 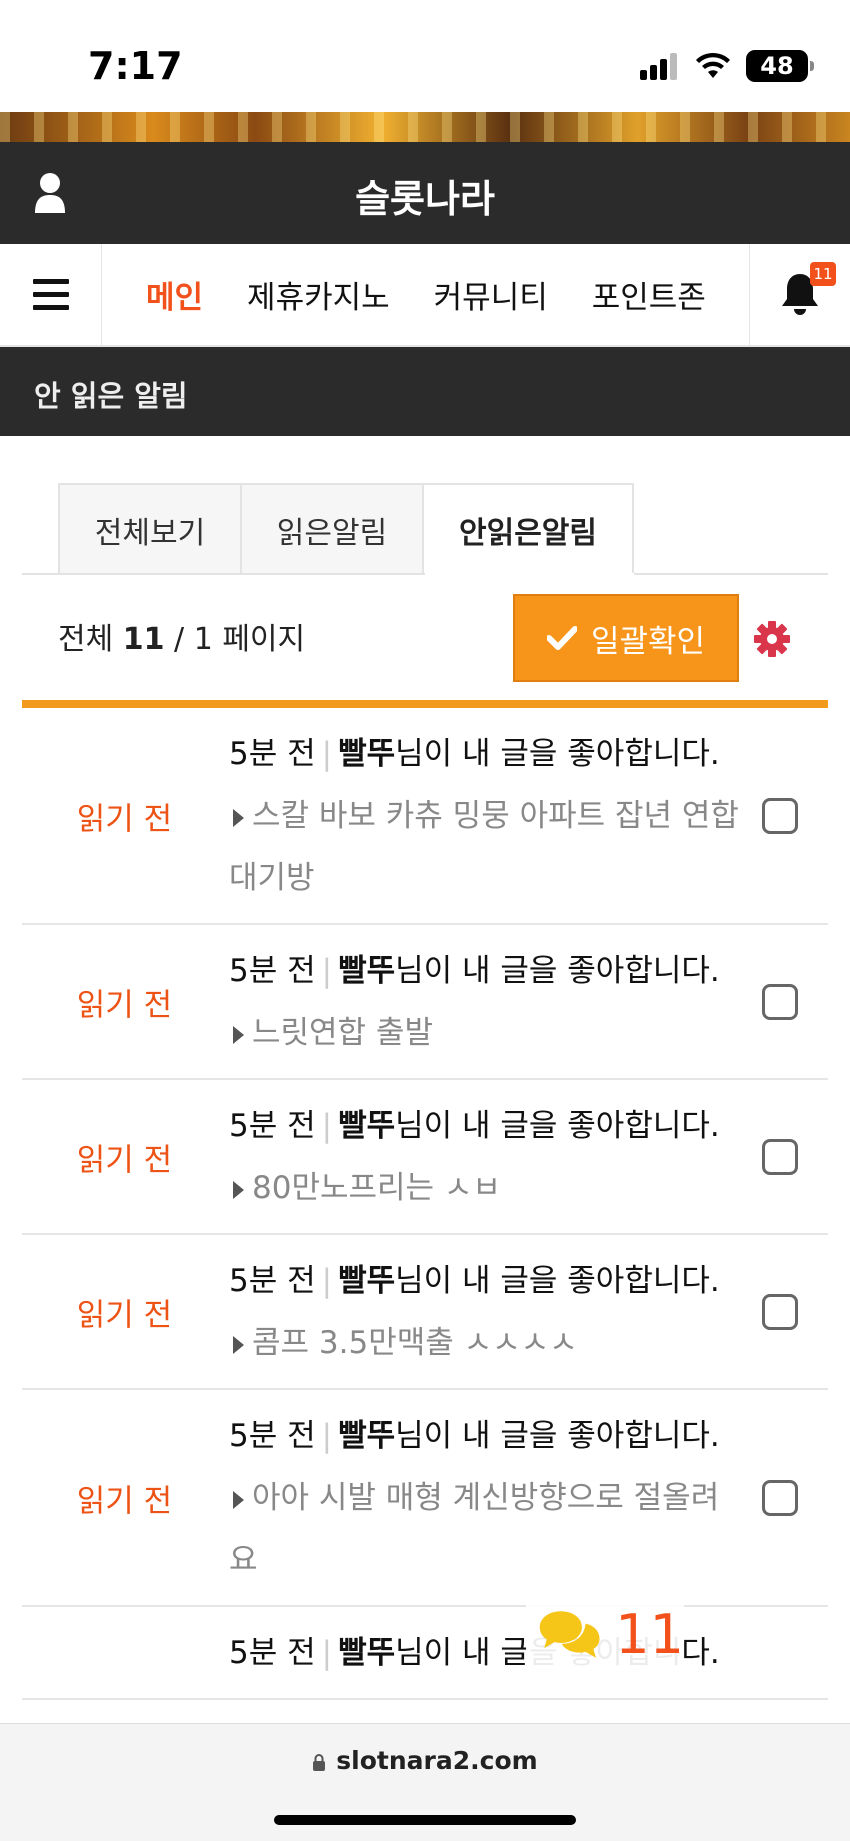 I want to click on nav-item-point-zone: 포인트존, so click(x=649, y=294).